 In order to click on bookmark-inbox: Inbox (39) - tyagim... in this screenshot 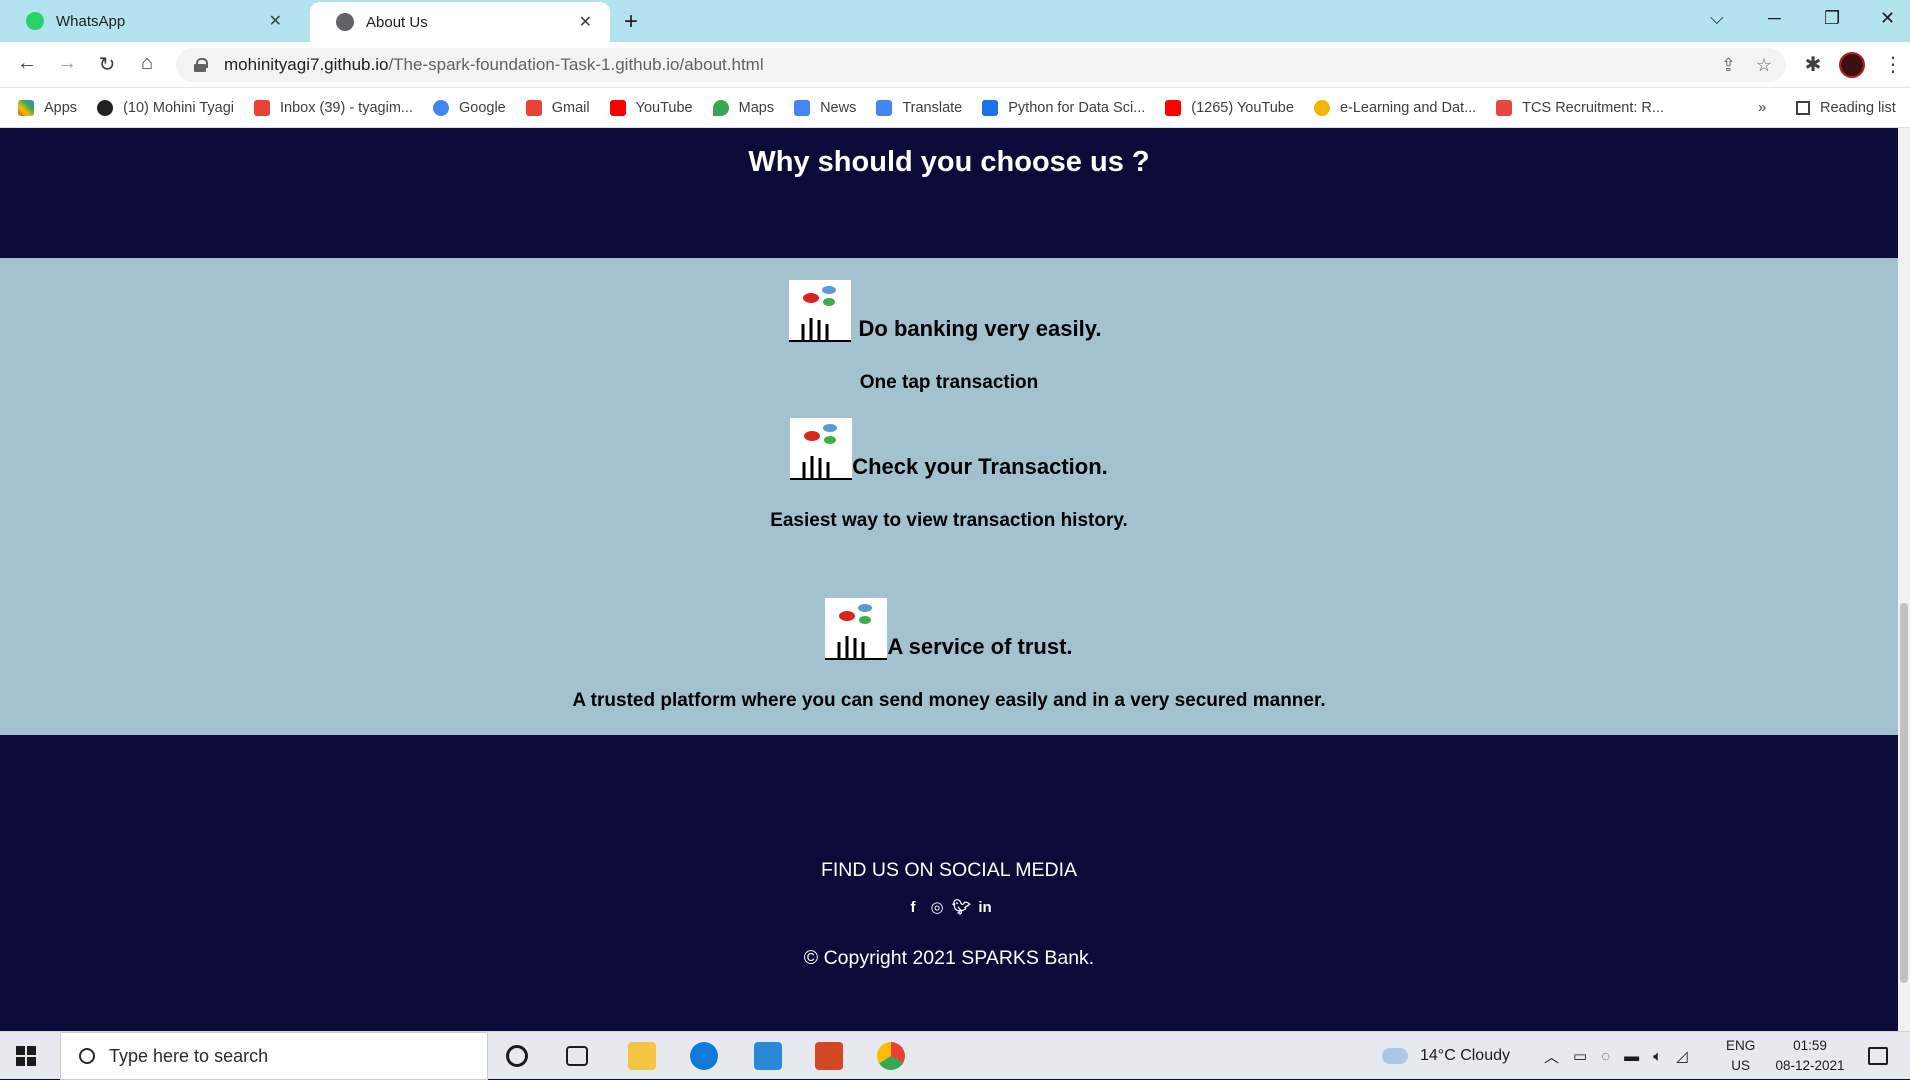, I will do `click(333, 107)`.